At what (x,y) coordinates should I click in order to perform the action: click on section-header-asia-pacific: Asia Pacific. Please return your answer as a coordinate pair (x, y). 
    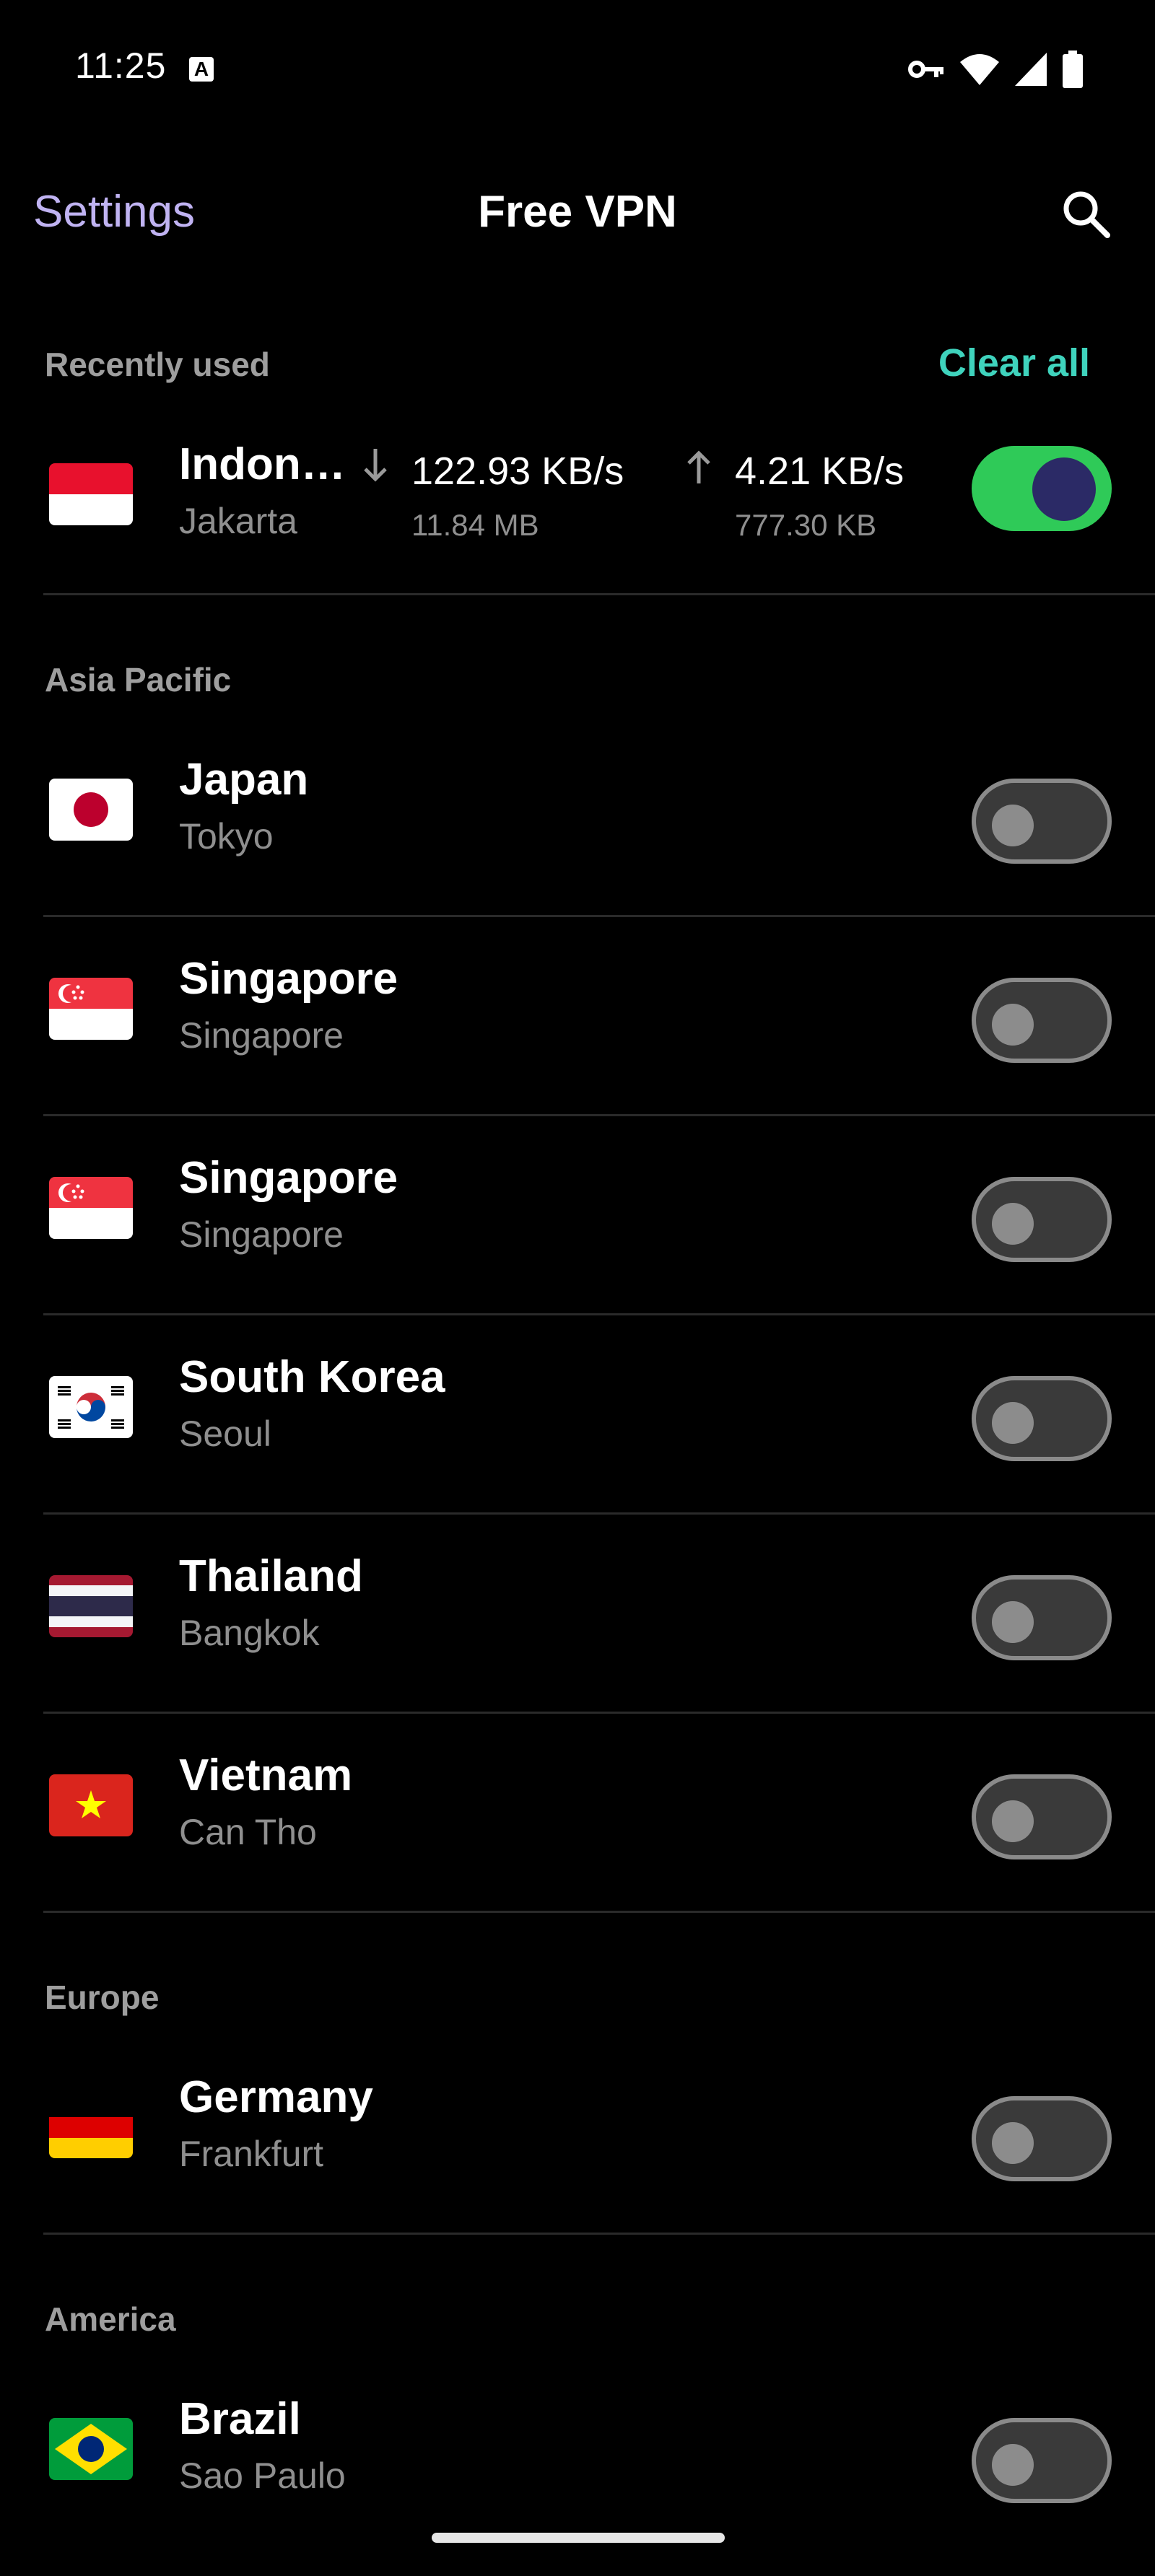
    Looking at the image, I should click on (577, 679).